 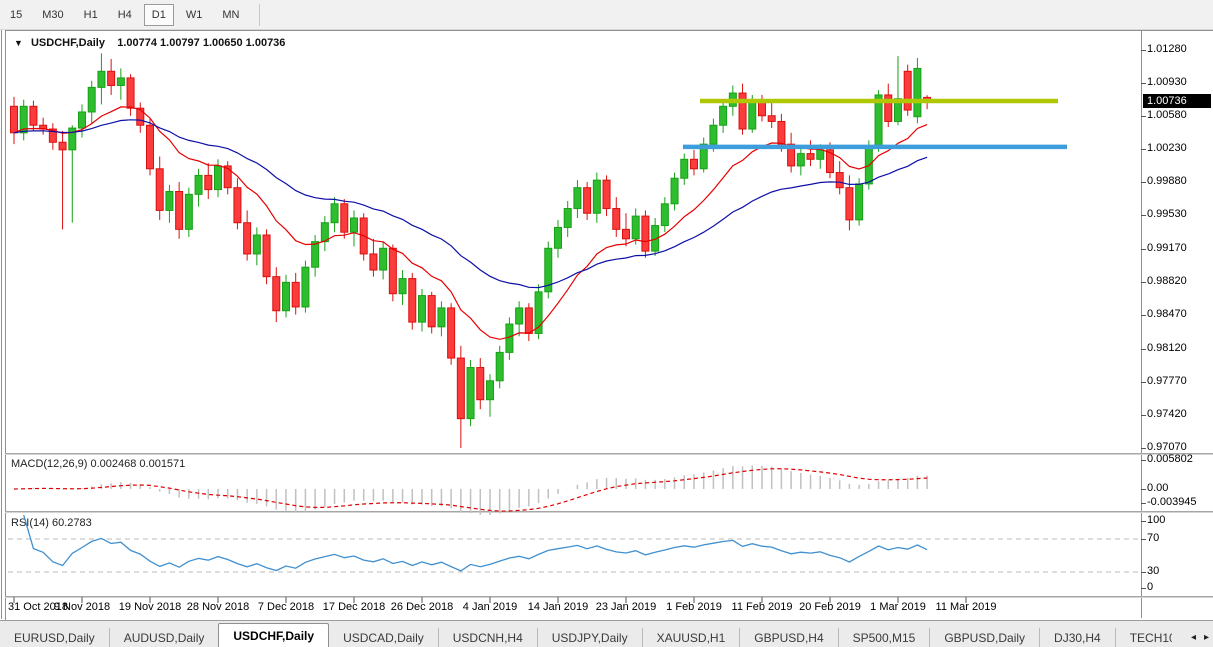 What do you see at coordinates (1156, 520) in the screenshot?
I see `rsi-axis-label: 100` at bounding box center [1156, 520].